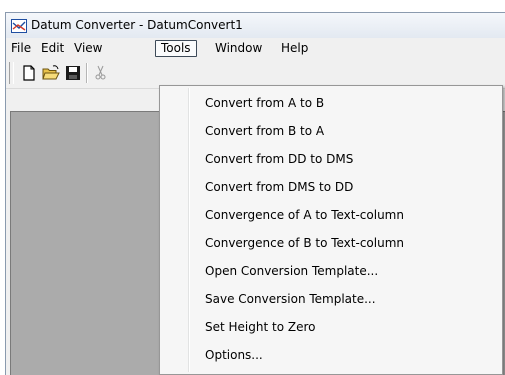 This screenshot has width=505, height=375. I want to click on menu-item-convert-b-to-a: Convert from B to A, so click(264, 131).